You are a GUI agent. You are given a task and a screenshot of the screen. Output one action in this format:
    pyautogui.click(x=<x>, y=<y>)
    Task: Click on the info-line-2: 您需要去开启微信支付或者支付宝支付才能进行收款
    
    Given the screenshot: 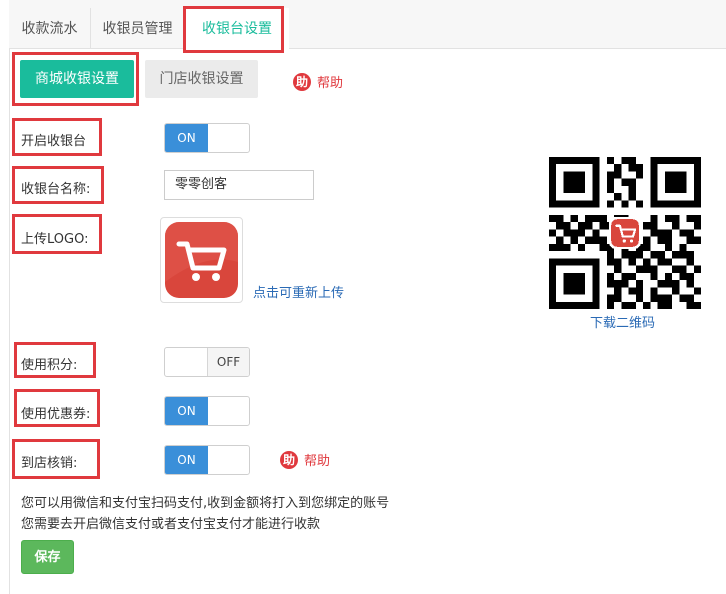 What is the action you would take?
    pyautogui.click(x=171, y=524)
    